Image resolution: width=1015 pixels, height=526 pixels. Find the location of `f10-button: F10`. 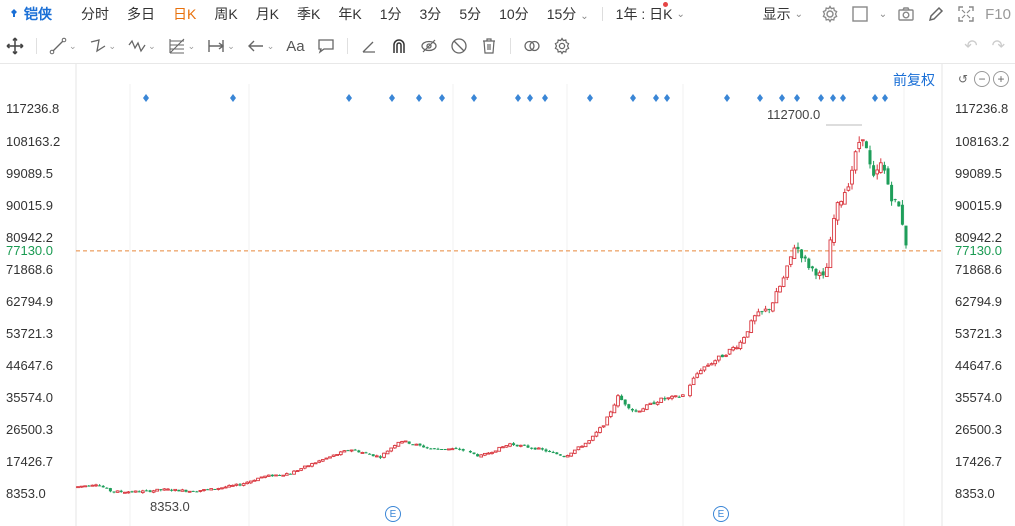

f10-button: F10 is located at coordinates (998, 14).